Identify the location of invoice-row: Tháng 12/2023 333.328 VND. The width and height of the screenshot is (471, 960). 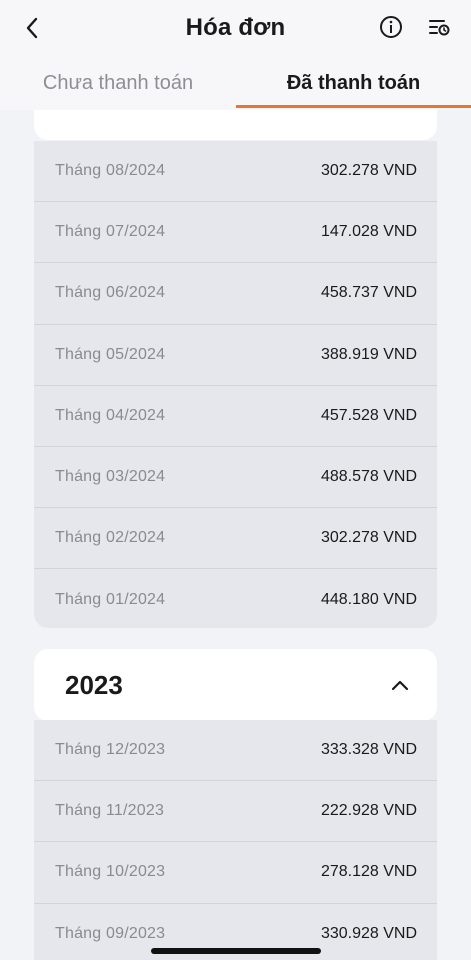
(235, 751).